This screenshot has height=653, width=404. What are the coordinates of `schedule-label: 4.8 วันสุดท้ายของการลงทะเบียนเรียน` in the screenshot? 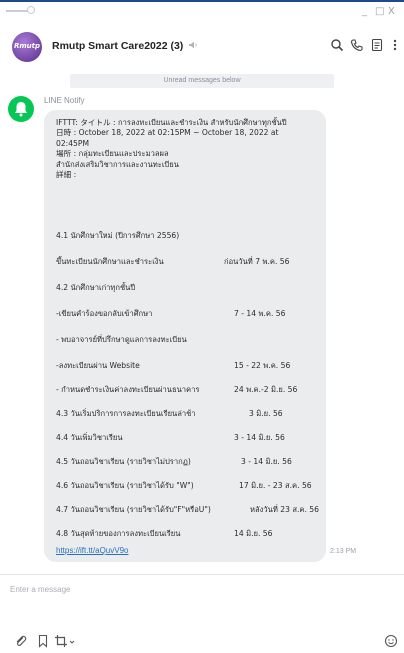 It's located at (118, 533).